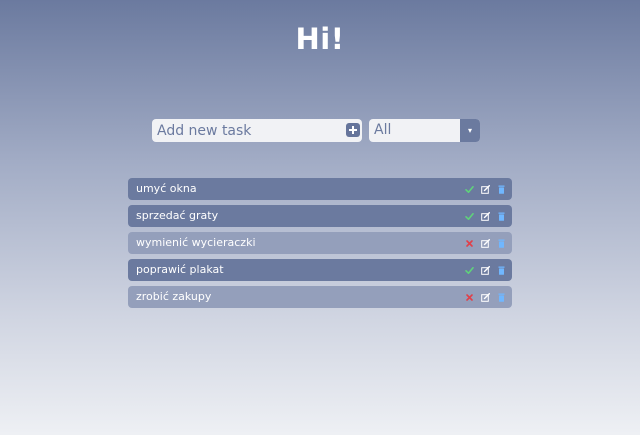  What do you see at coordinates (320, 243) in the screenshot?
I see `task-item: wymienić wycieraczki` at bounding box center [320, 243].